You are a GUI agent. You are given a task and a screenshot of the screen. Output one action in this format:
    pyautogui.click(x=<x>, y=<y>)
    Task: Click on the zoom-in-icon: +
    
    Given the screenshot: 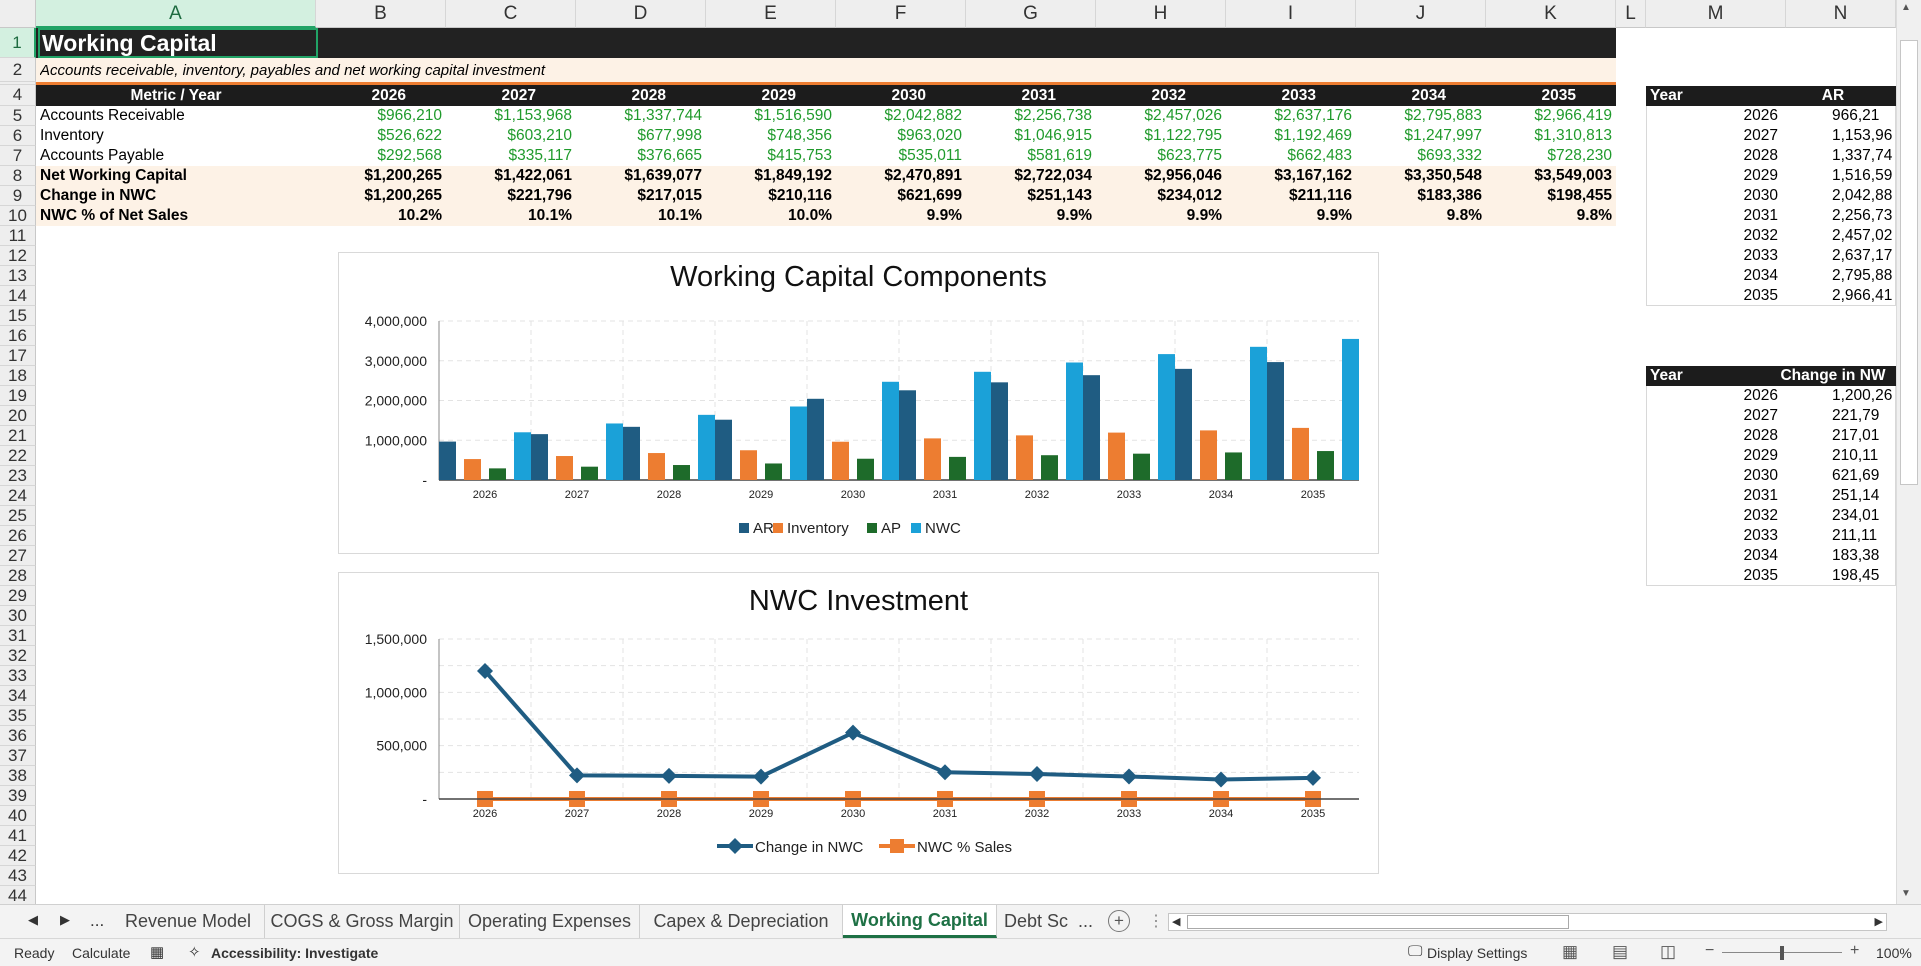 What is the action you would take?
    pyautogui.click(x=1854, y=951)
    